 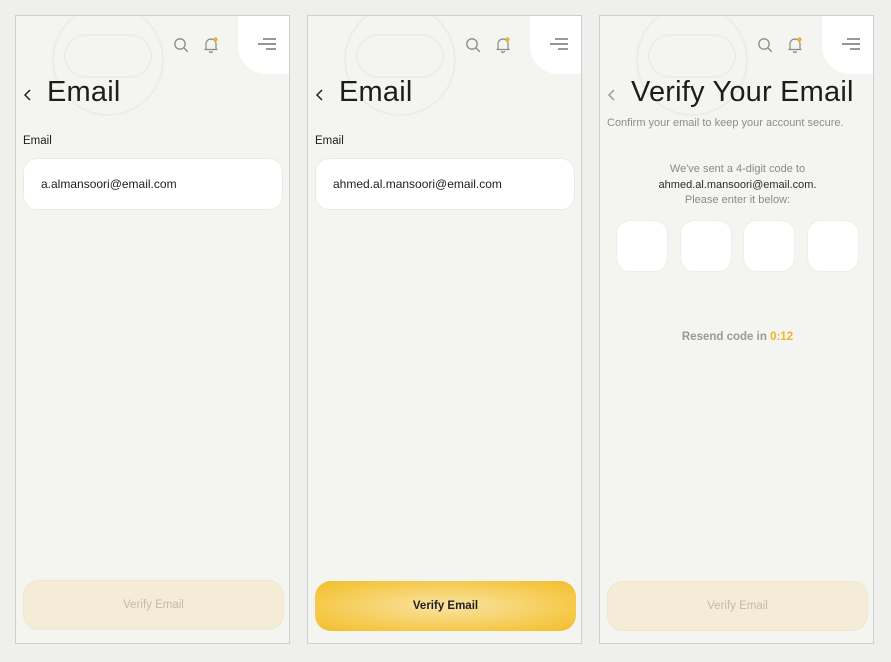 I want to click on resend-timer: 0:12, so click(x=782, y=337).